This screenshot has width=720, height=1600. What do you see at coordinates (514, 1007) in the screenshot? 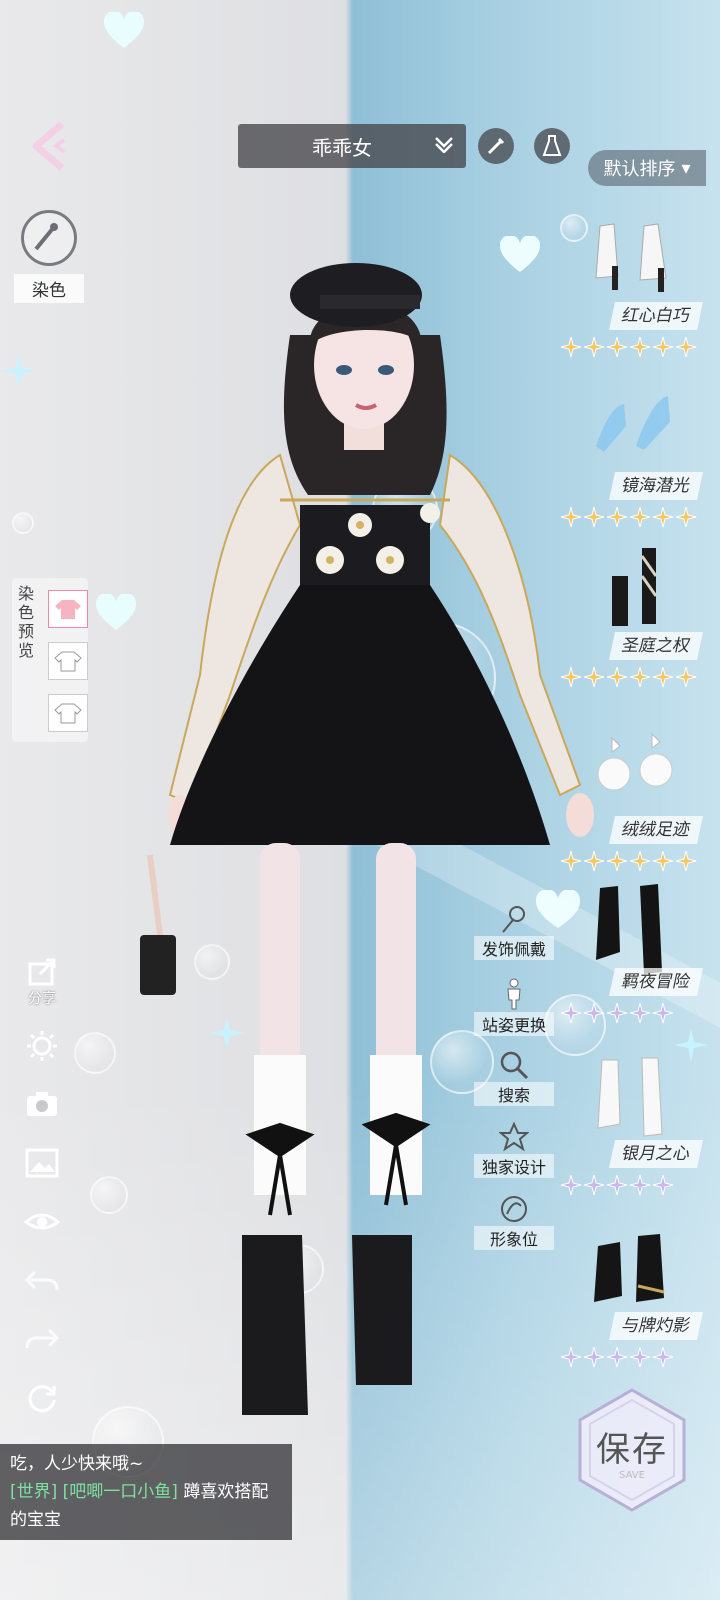
I see `pose-button: 站姿更换` at bounding box center [514, 1007].